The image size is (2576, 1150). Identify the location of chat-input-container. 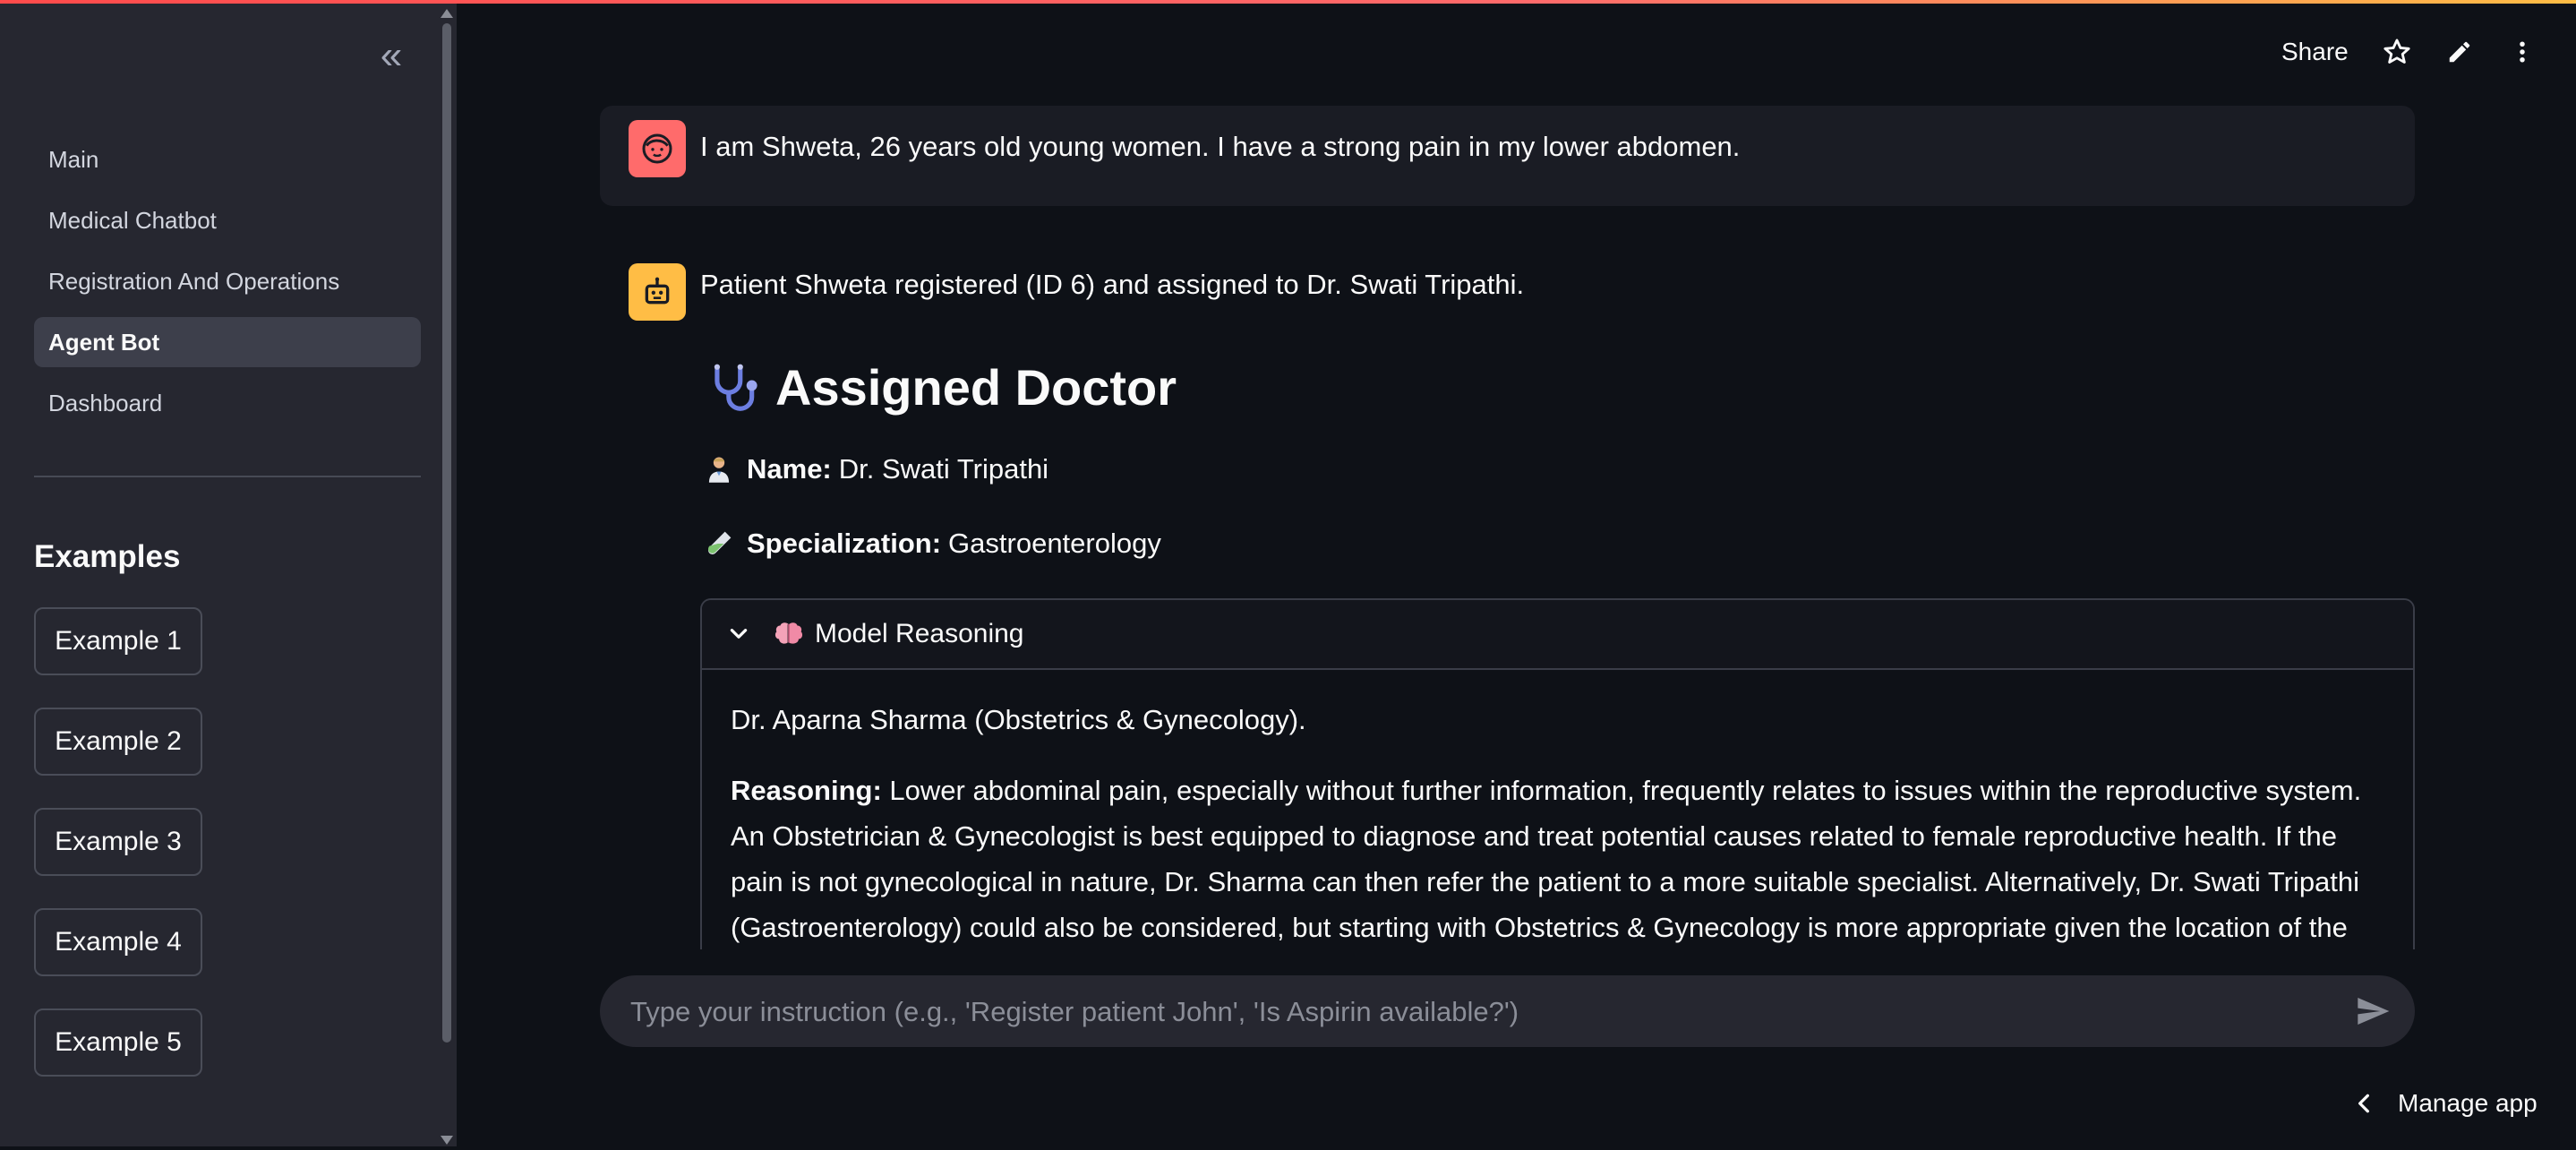
(1507, 1012).